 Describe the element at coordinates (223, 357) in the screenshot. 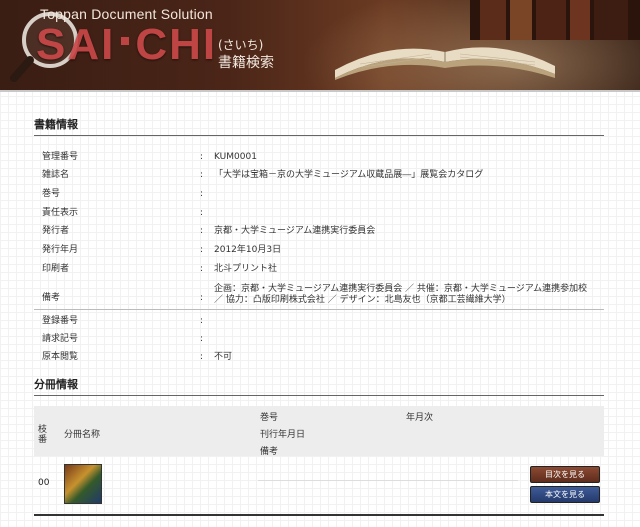

I see `row-value: 不可` at that location.